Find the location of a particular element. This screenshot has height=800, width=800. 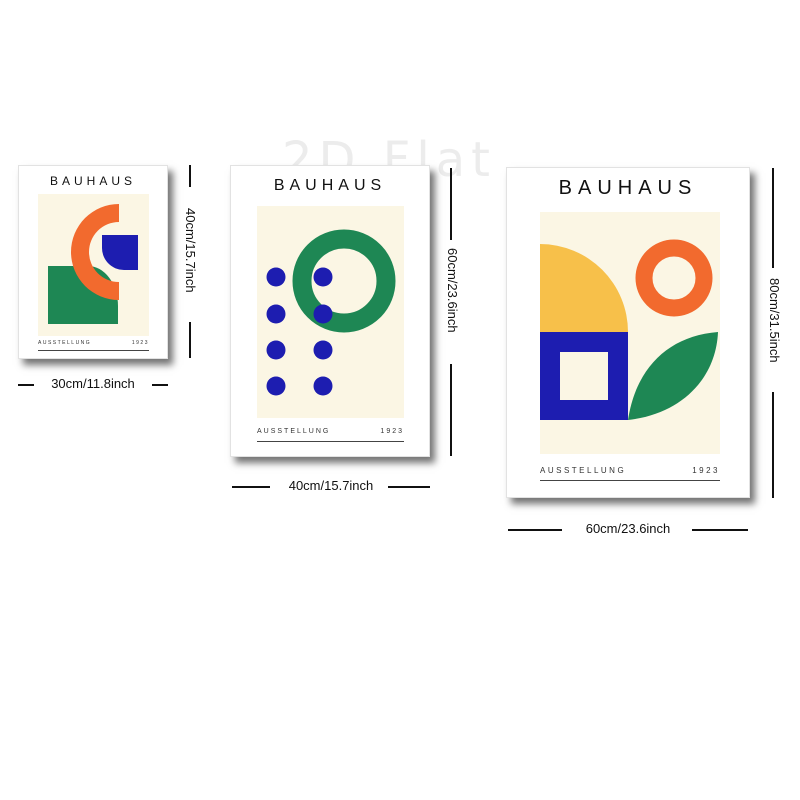

height-label-large: 80cm/31.5inch is located at coordinates (774, 320).